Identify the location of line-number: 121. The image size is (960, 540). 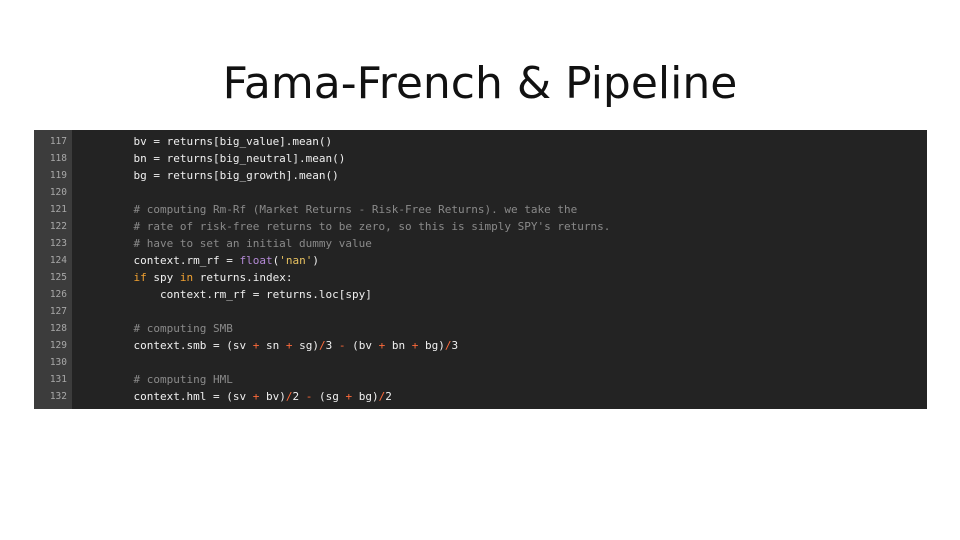
(58, 209).